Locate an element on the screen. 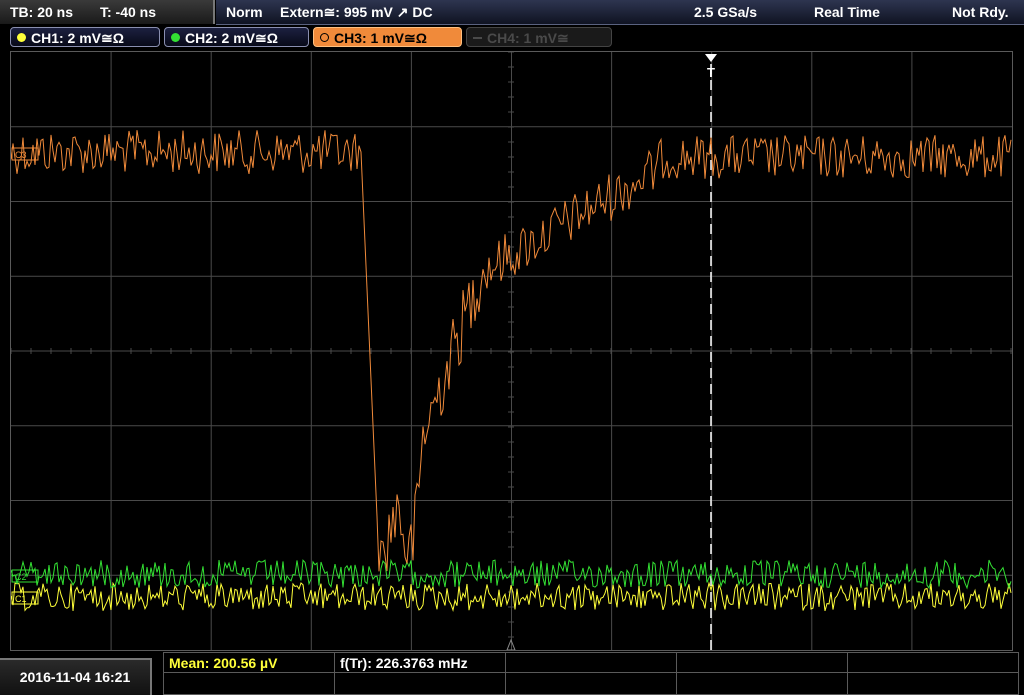 Image resolution: width=1024 pixels, height=695 pixels. sample-rate: 2.5 GSa/s is located at coordinates (726, 12).